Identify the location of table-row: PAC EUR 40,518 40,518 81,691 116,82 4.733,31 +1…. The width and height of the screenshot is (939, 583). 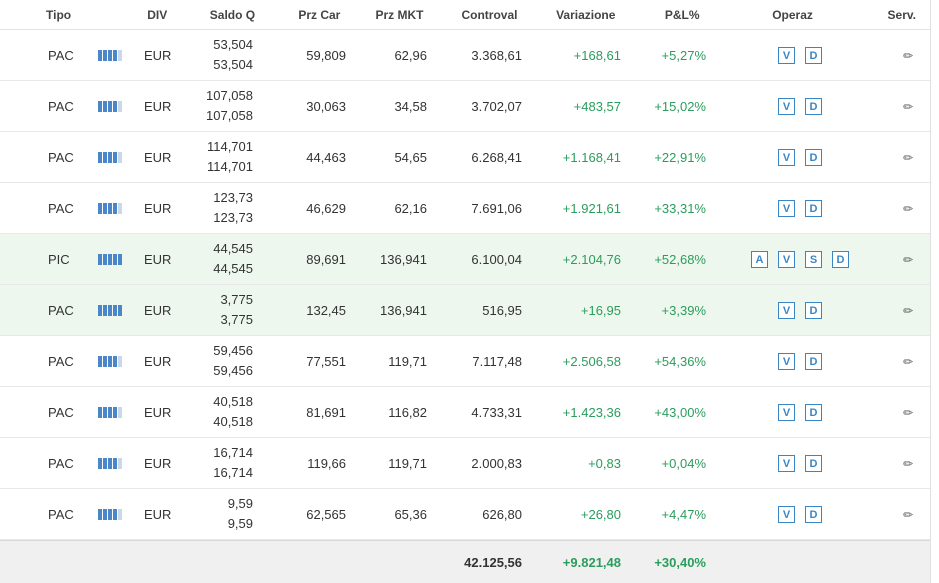
(465, 412).